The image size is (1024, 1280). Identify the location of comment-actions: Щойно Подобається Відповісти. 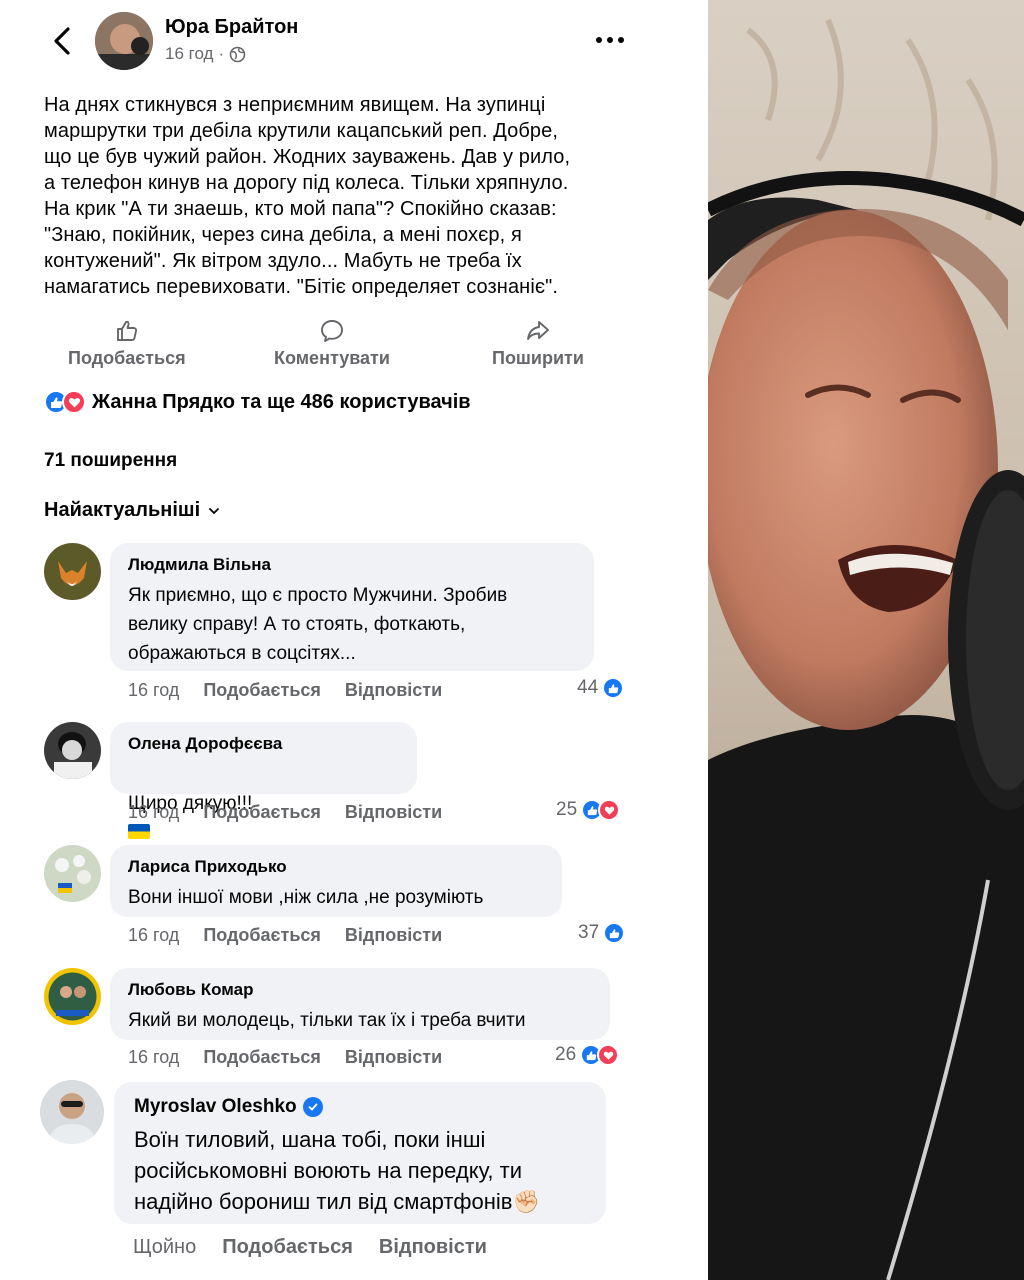
(310, 1247).